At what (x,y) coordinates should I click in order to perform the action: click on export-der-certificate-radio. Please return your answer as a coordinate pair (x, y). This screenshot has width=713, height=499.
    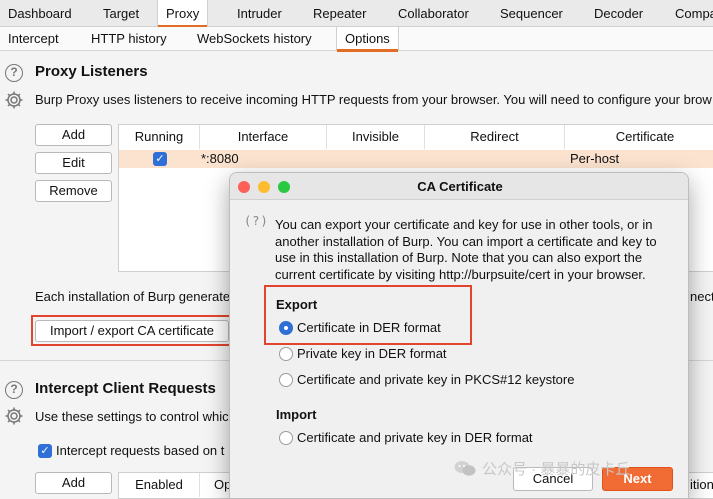
    Looking at the image, I should click on (286, 328).